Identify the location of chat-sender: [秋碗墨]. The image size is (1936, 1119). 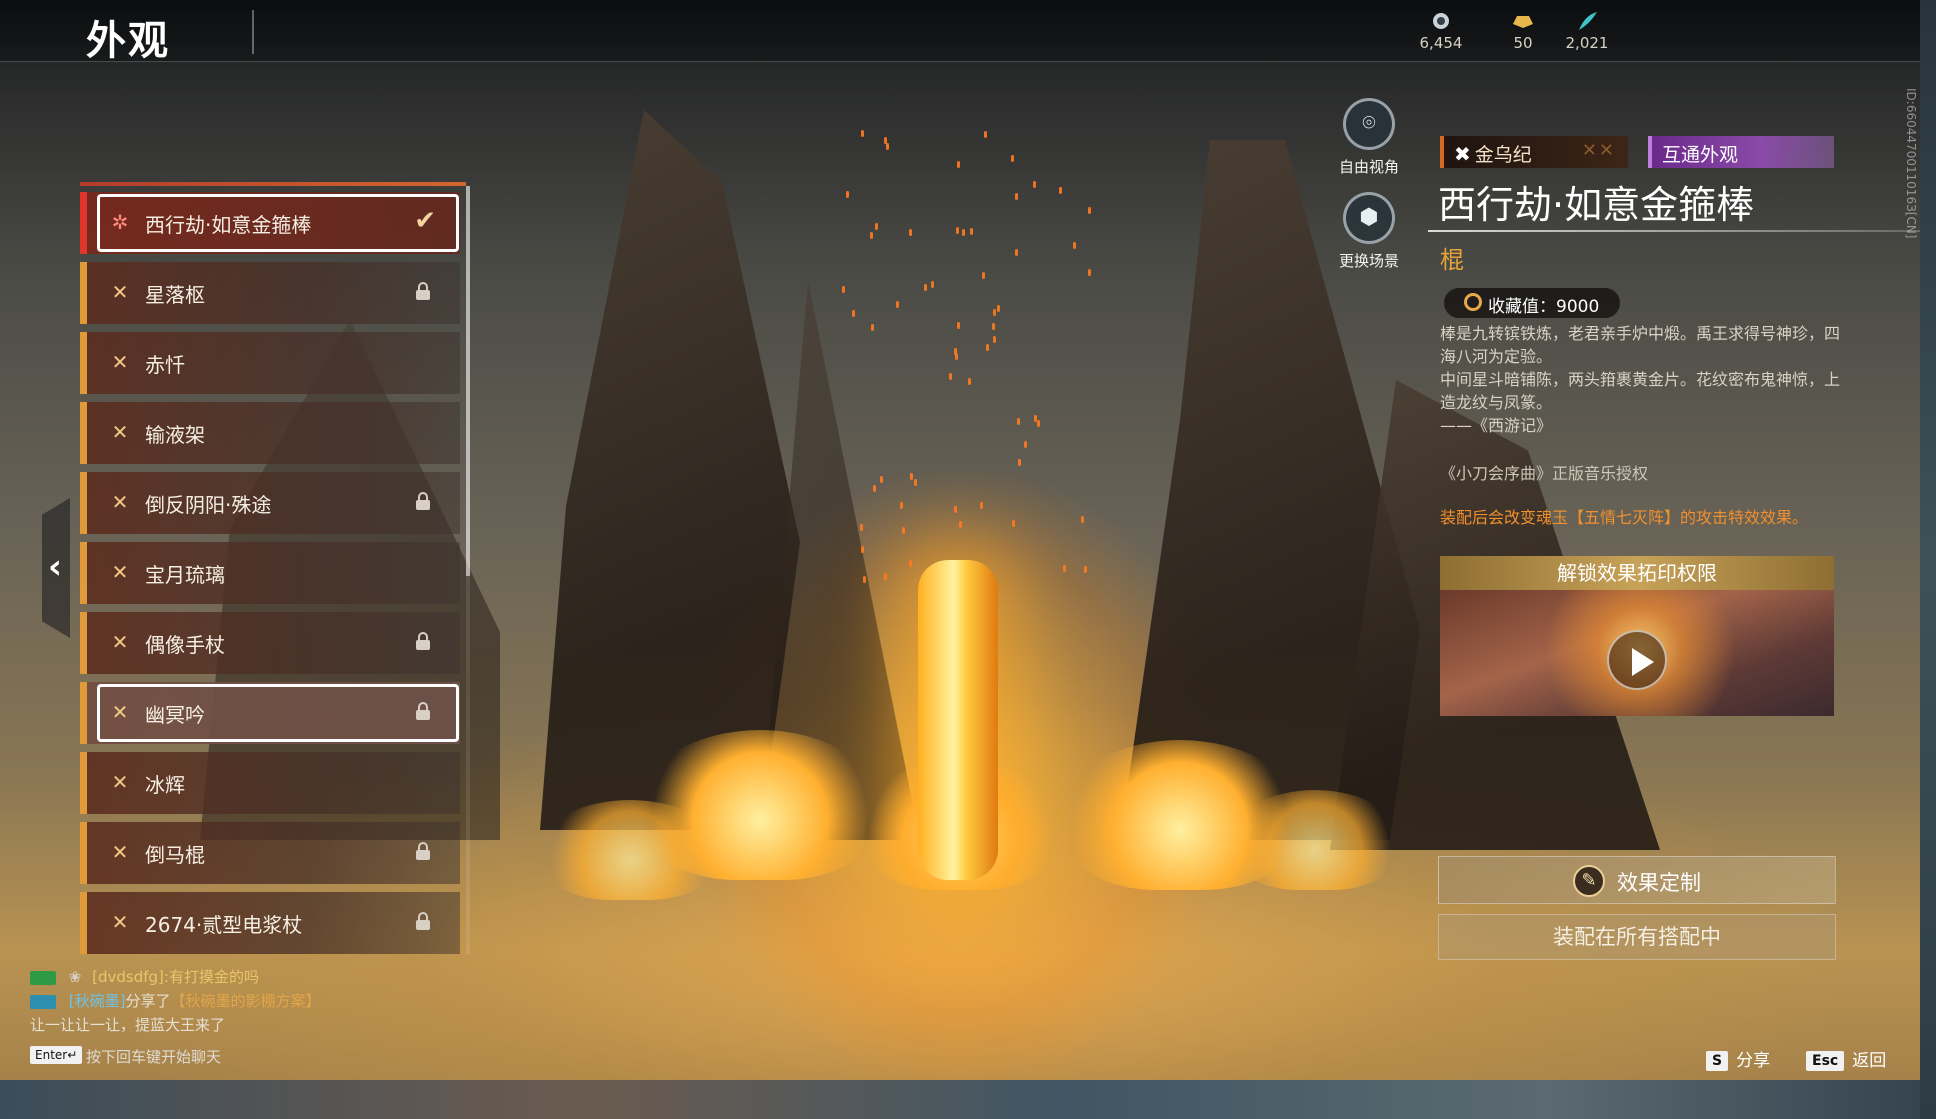
(97, 1001).